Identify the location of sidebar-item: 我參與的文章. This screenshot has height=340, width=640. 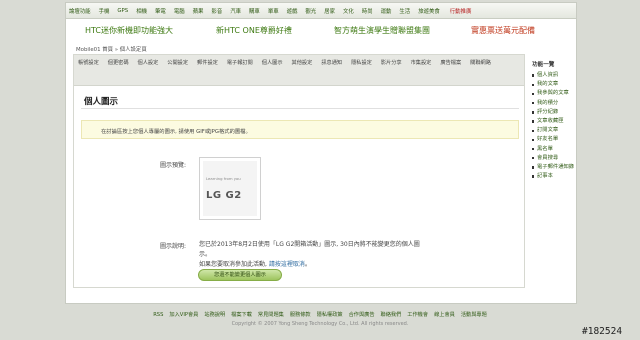
(554, 93).